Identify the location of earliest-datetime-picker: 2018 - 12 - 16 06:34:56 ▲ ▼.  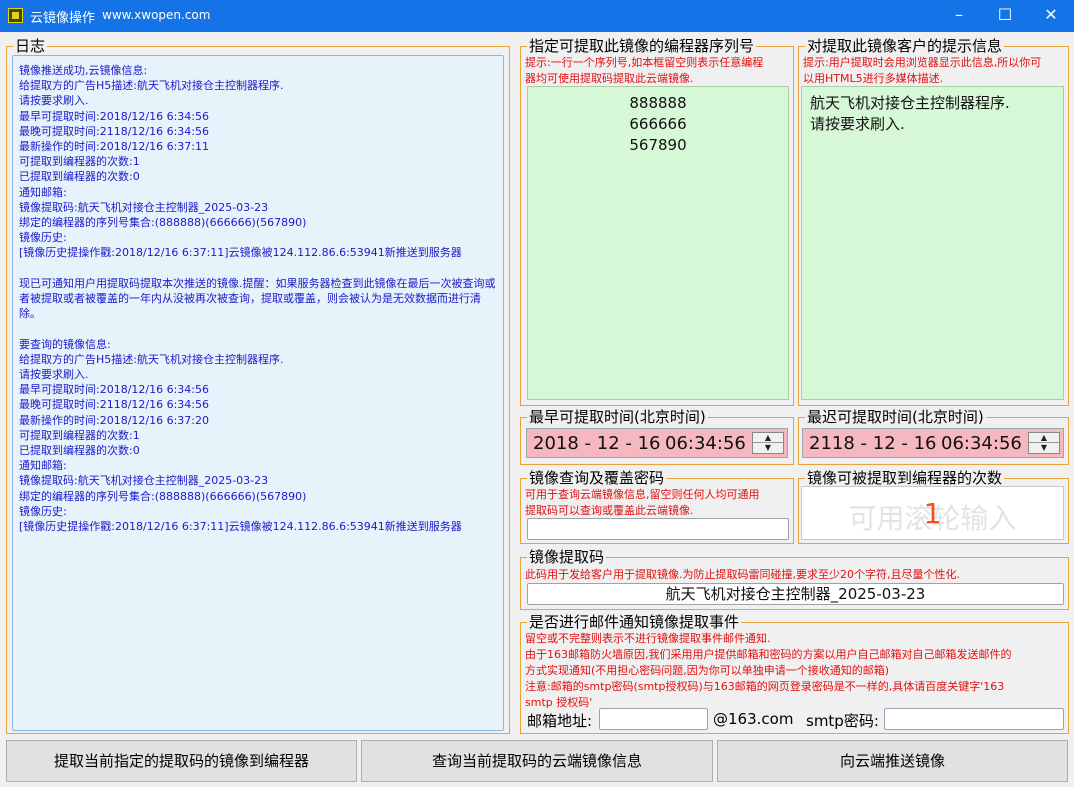
(657, 443).